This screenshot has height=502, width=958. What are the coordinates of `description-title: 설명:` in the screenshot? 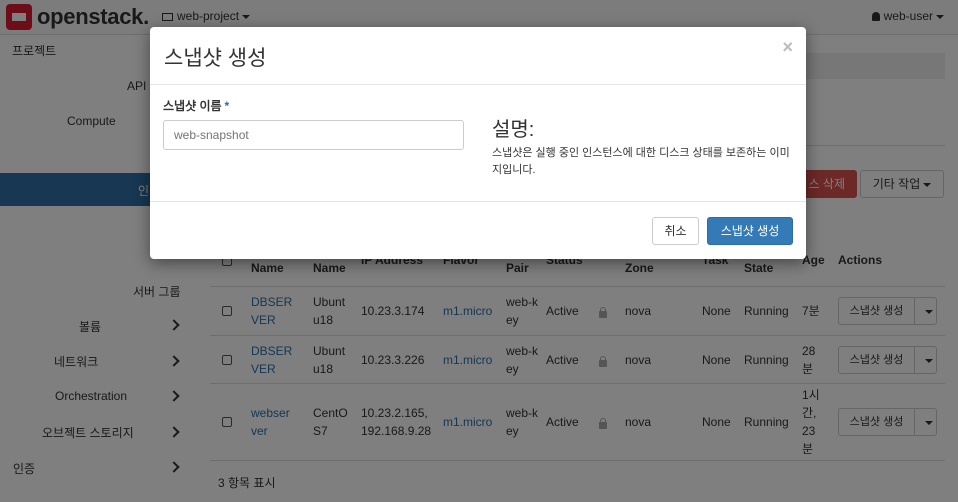 It's located at (513, 130).